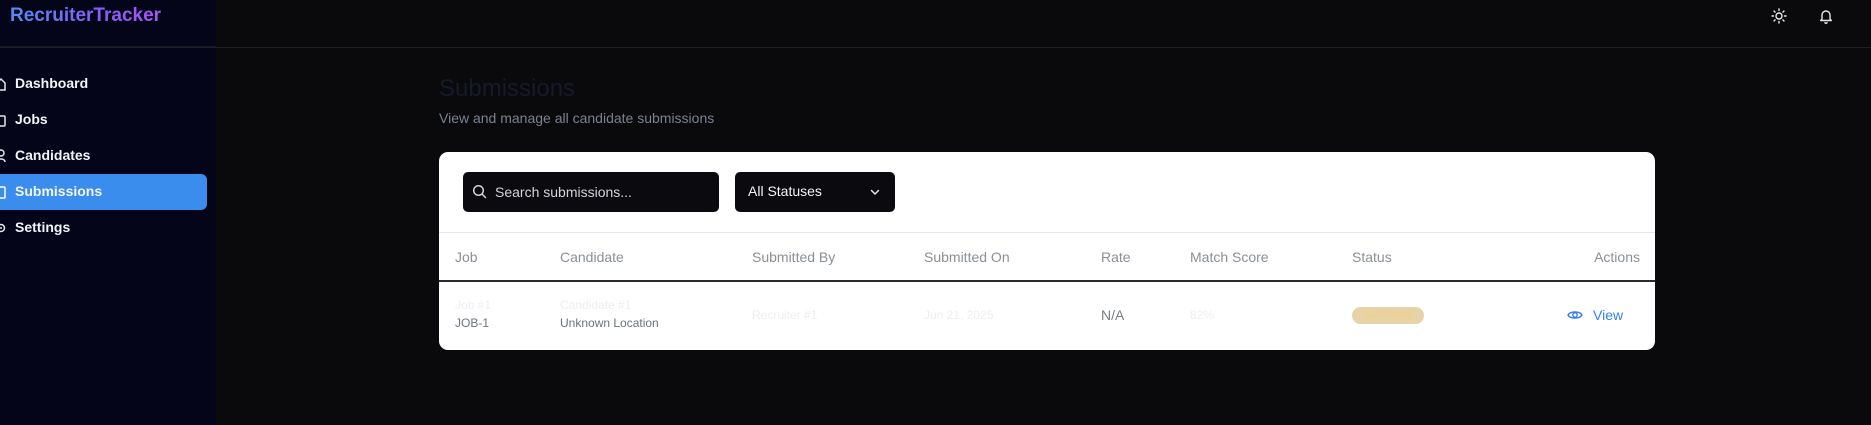  Describe the element at coordinates (959, 315) in the screenshot. I see `submitted-on: Jun 21, 2025` at that location.